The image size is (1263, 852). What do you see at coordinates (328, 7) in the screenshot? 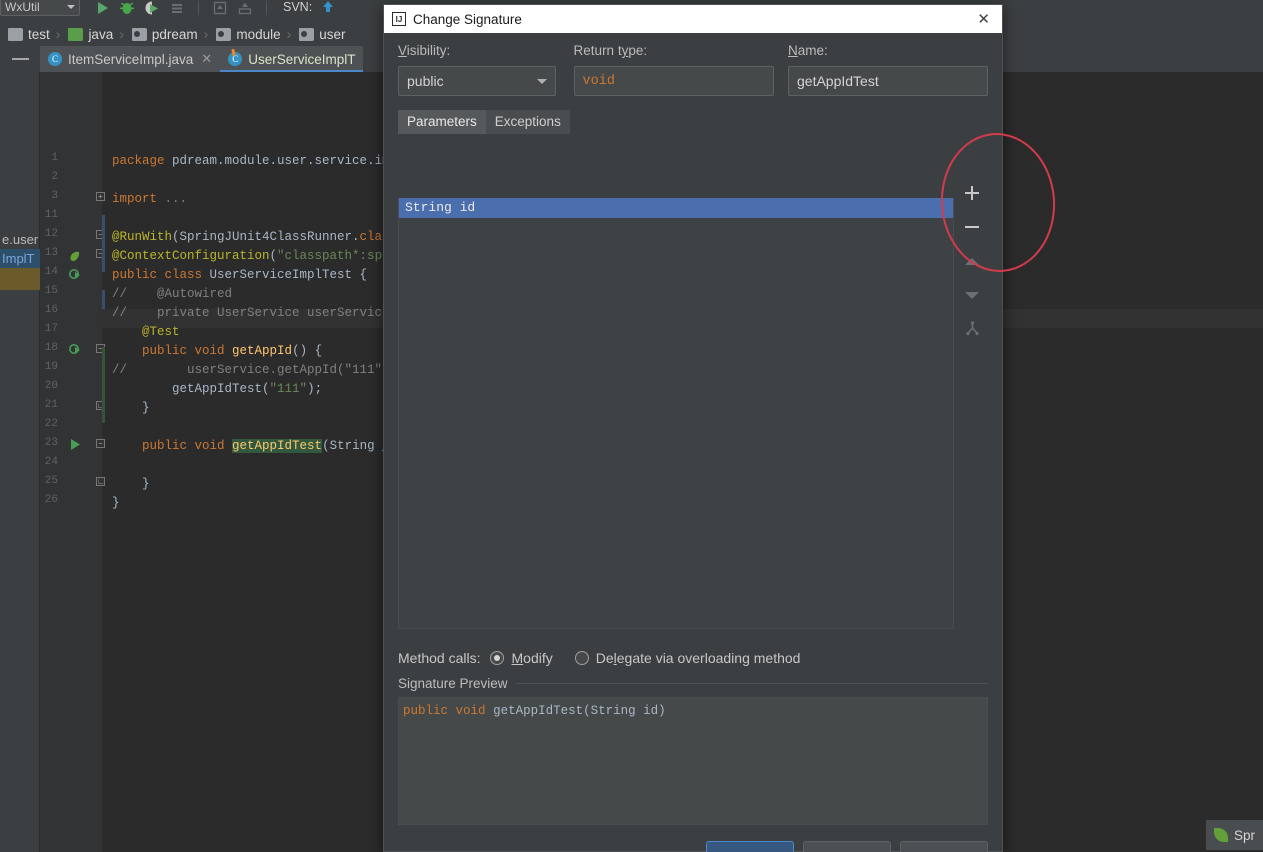
I see `svn-update-icon` at bounding box center [328, 7].